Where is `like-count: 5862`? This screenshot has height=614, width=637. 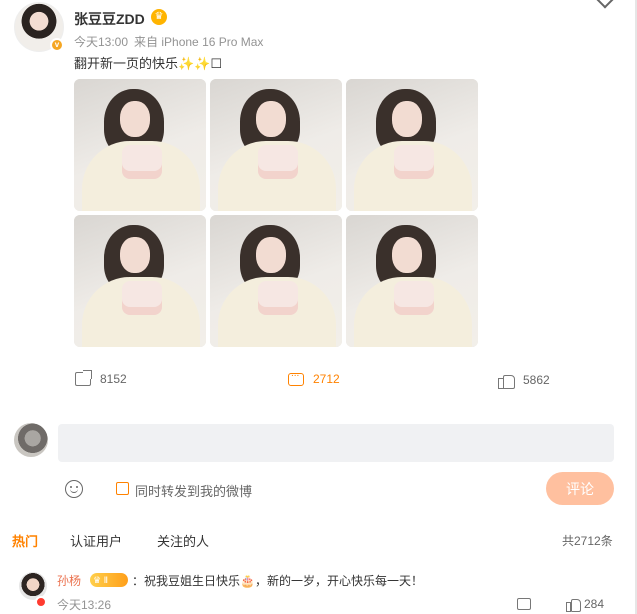 like-count: 5862 is located at coordinates (536, 380).